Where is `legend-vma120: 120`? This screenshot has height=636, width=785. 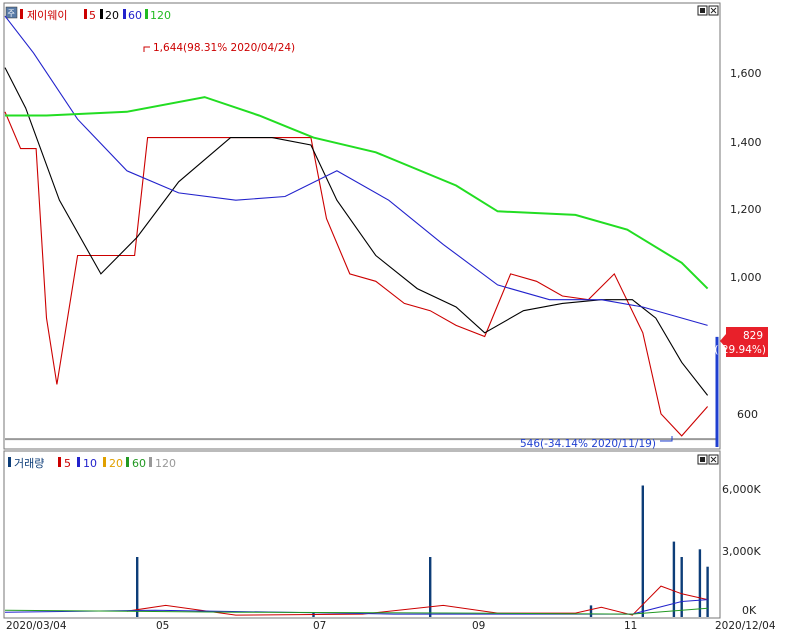 legend-vma120: 120 is located at coordinates (165, 463).